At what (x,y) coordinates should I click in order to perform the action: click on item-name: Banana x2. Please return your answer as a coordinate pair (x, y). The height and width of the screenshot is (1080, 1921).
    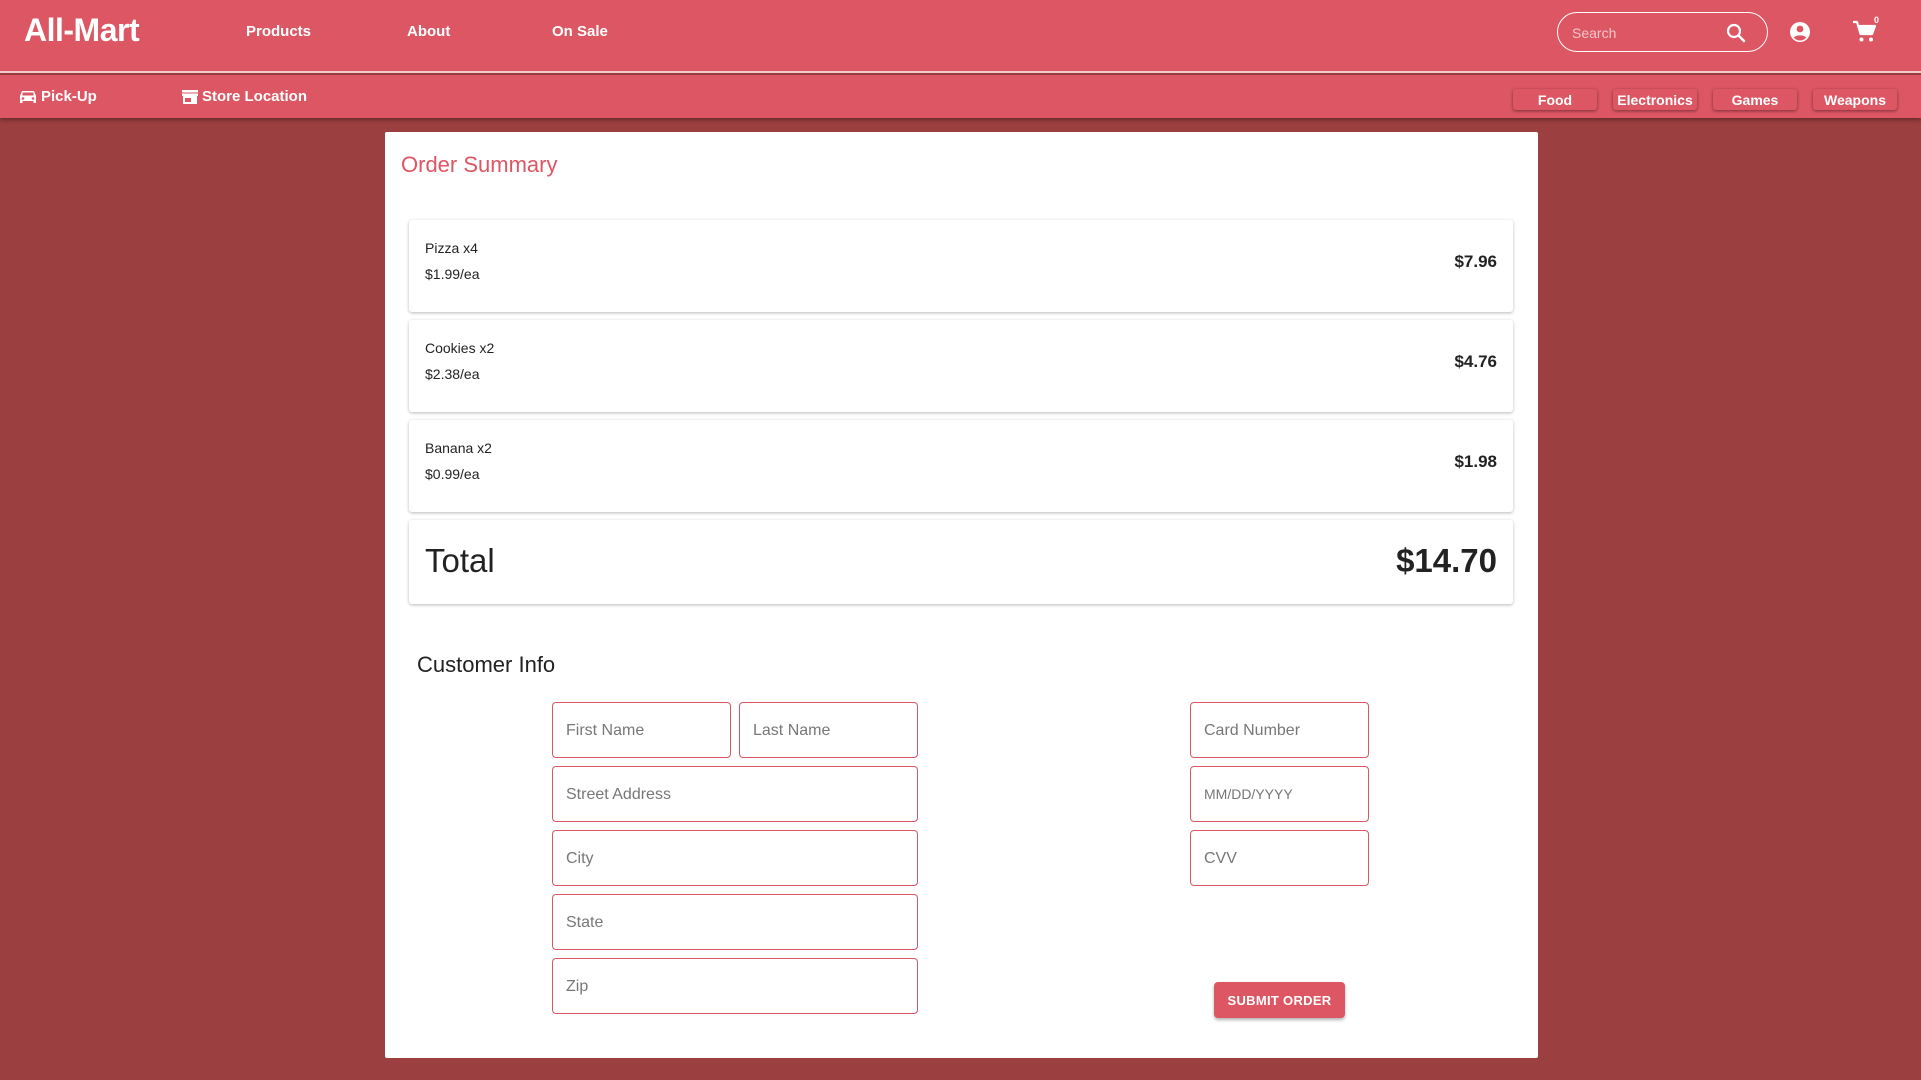
    Looking at the image, I should click on (458, 448).